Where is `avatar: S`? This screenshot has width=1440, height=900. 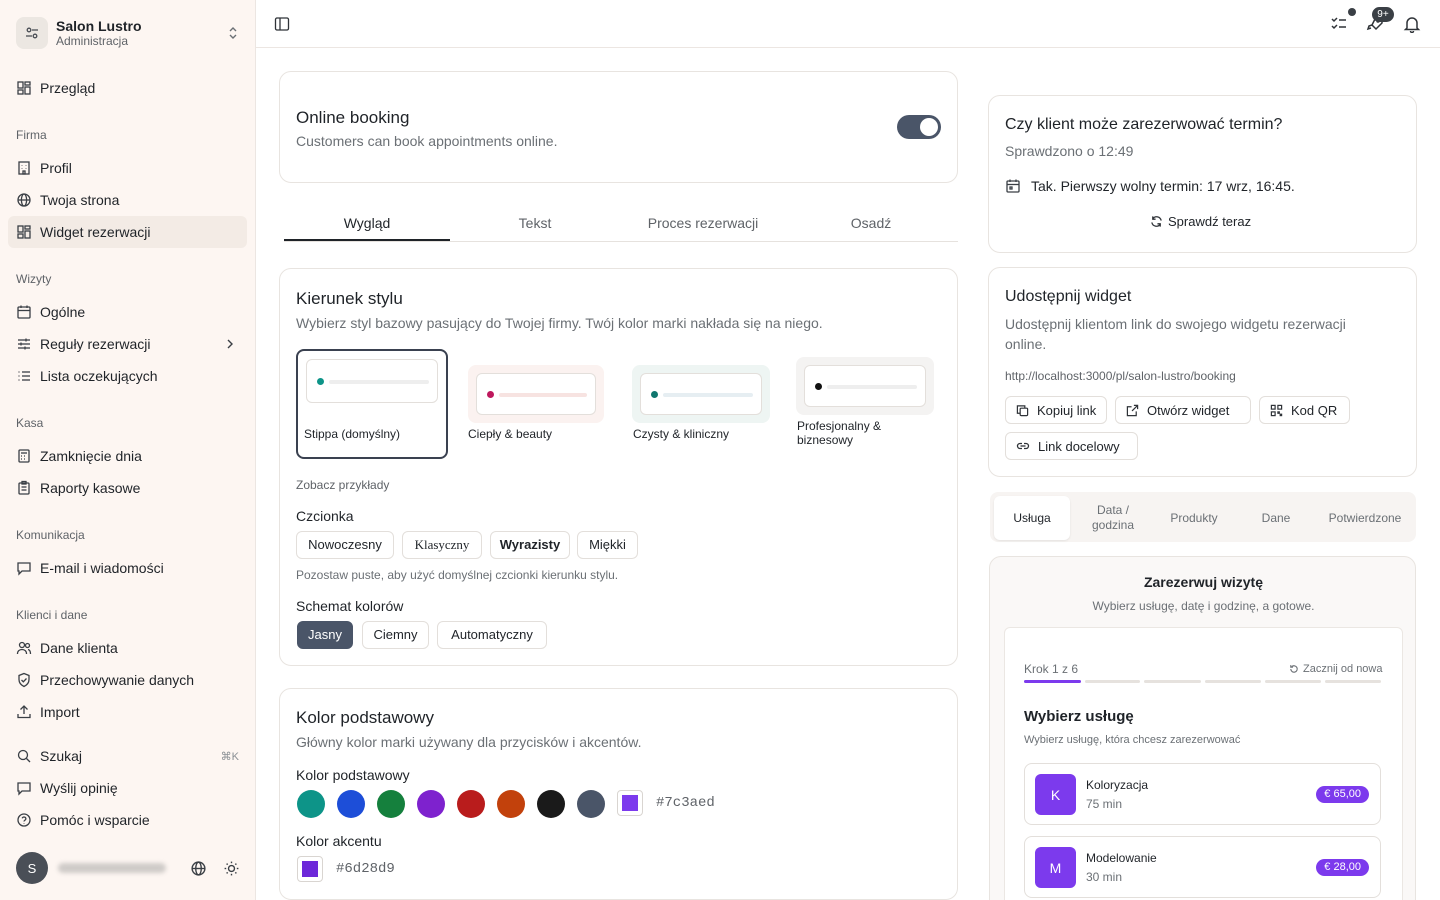 avatar: S is located at coordinates (32, 868).